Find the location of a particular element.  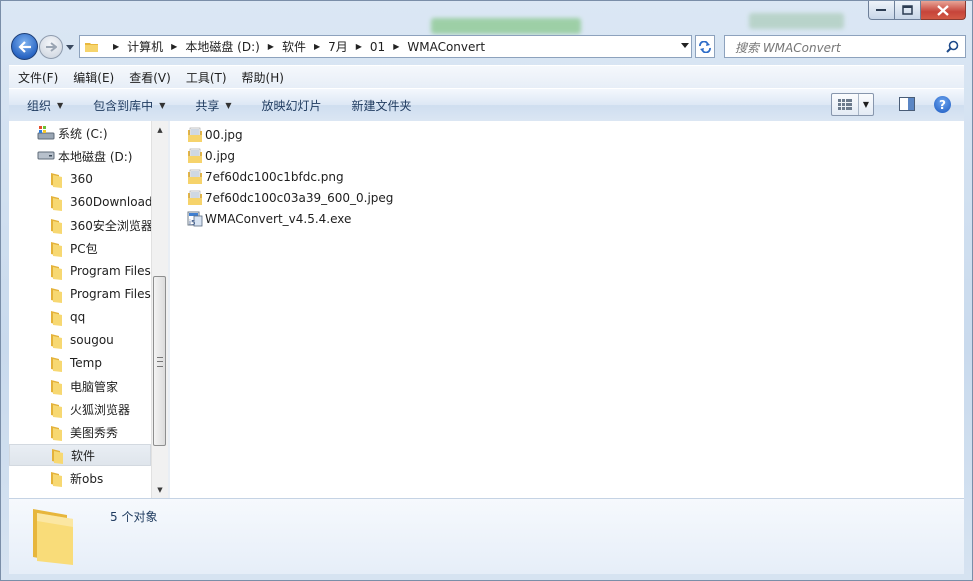

back-button is located at coordinates (24, 46).